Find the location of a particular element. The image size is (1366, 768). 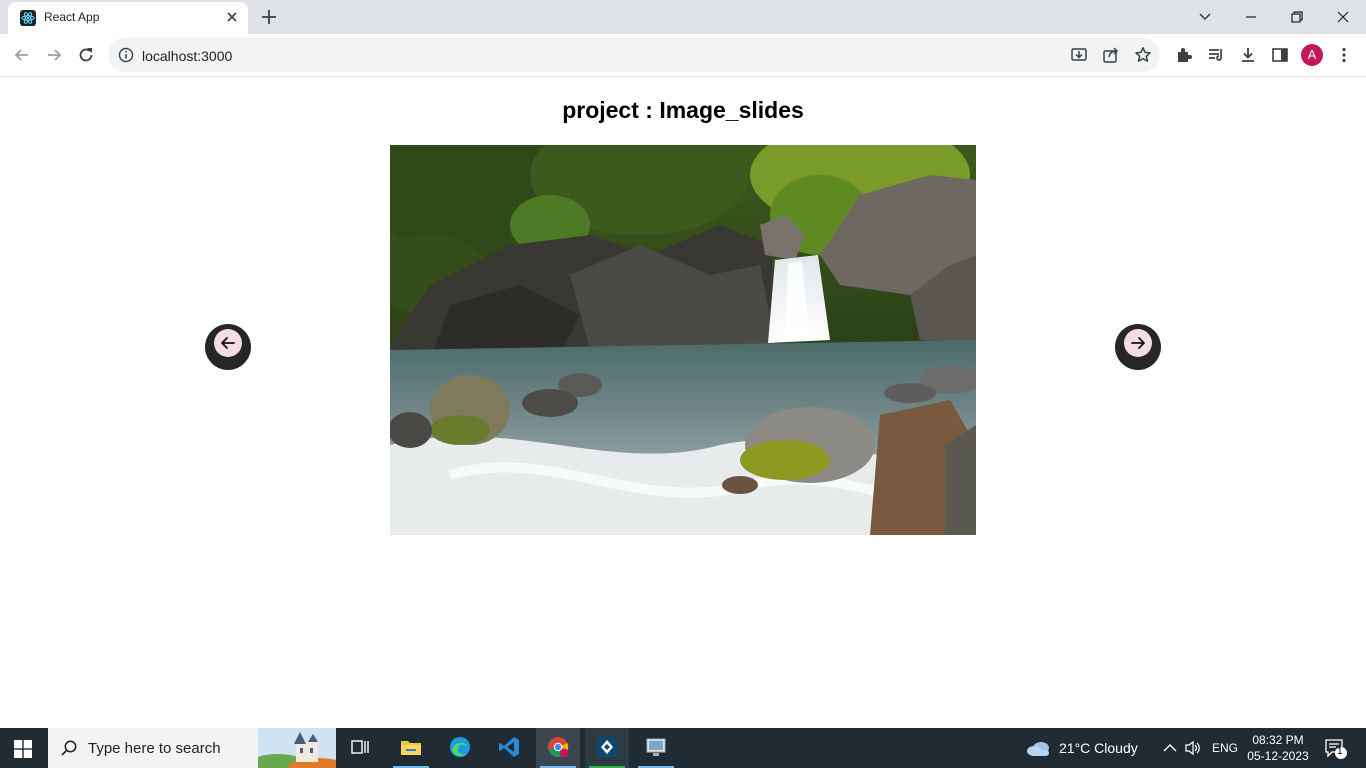

edge-browser-icon is located at coordinates (460, 747).